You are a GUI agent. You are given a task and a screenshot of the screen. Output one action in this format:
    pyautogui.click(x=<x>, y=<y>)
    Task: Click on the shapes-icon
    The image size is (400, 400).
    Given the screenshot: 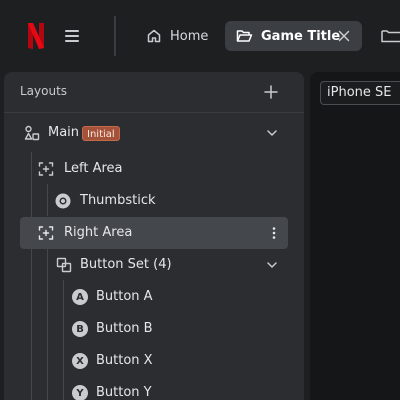 What is the action you would take?
    pyautogui.click(x=32, y=133)
    